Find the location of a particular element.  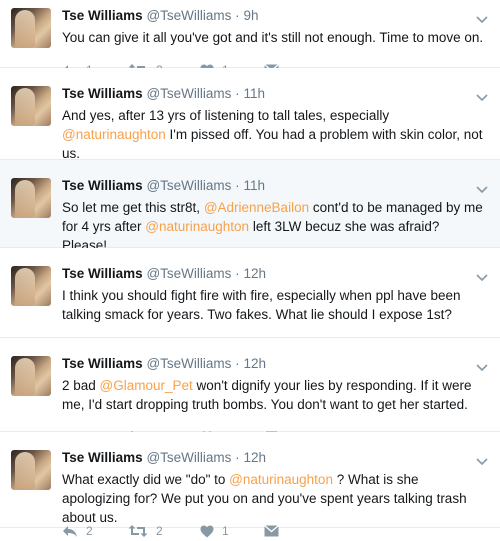

envelope-icon is located at coordinates (271, 531).